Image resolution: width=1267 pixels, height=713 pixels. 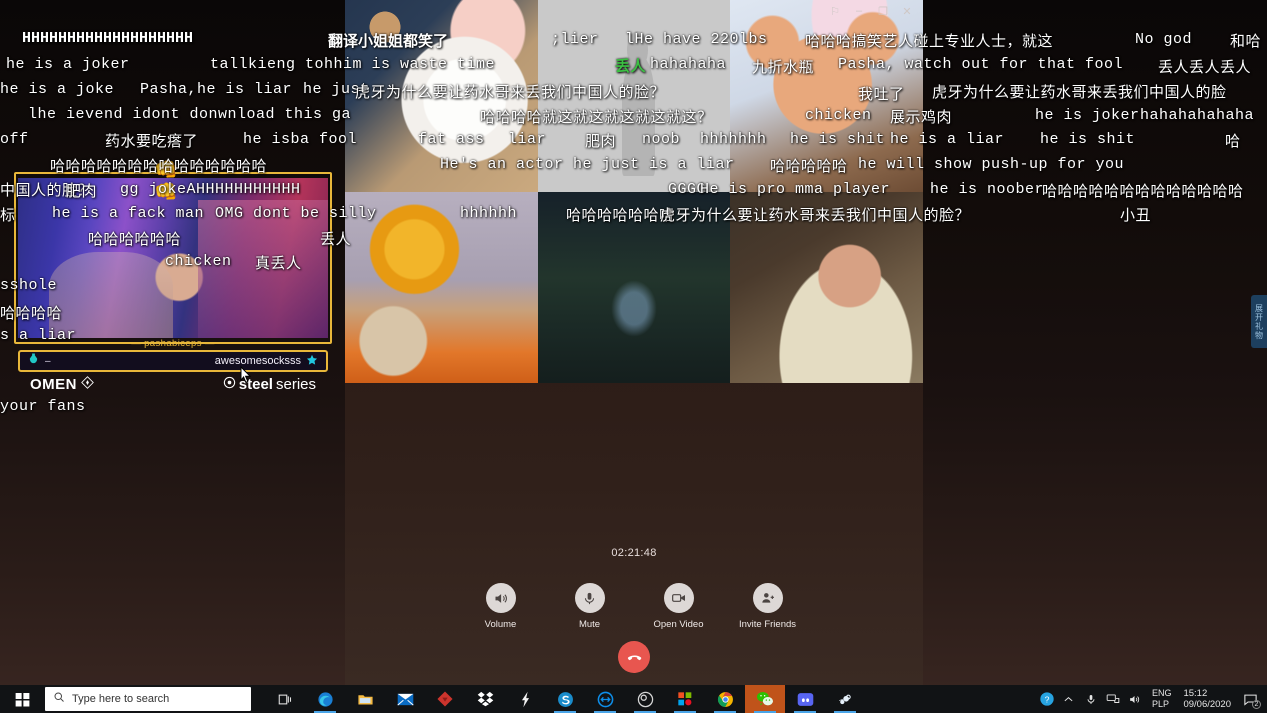 I want to click on question-help-icon: ?, so click(x=1047, y=699).